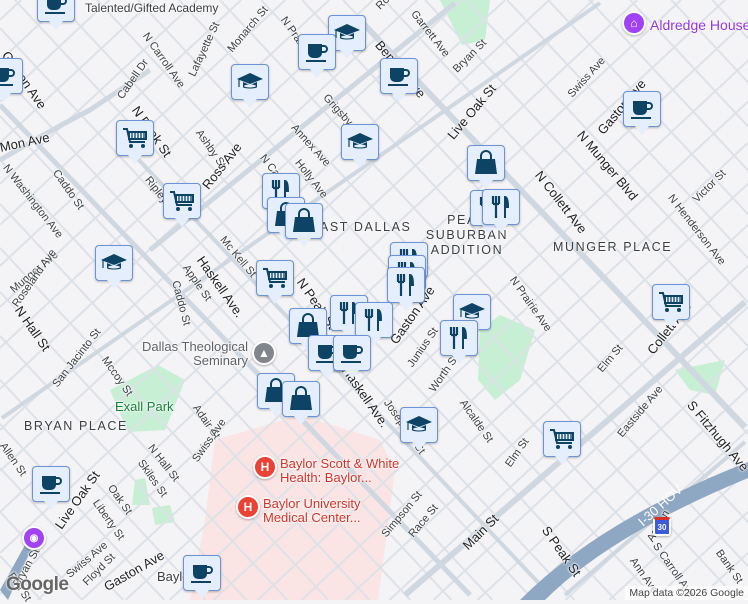 This screenshot has height=604, width=748. Describe the element at coordinates (634, 23) in the screenshot. I see `aldredge-house-pin: ⌂` at that location.